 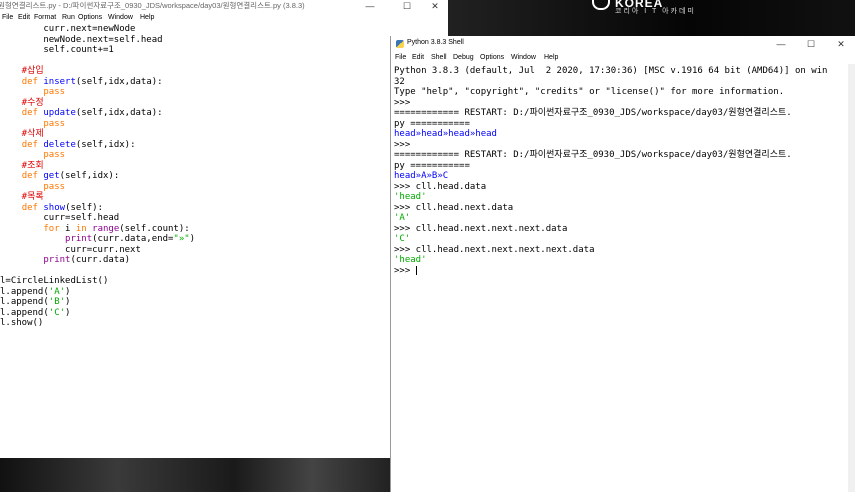 What do you see at coordinates (22, 165) in the screenshot?
I see `code-token: #조회` at bounding box center [22, 165].